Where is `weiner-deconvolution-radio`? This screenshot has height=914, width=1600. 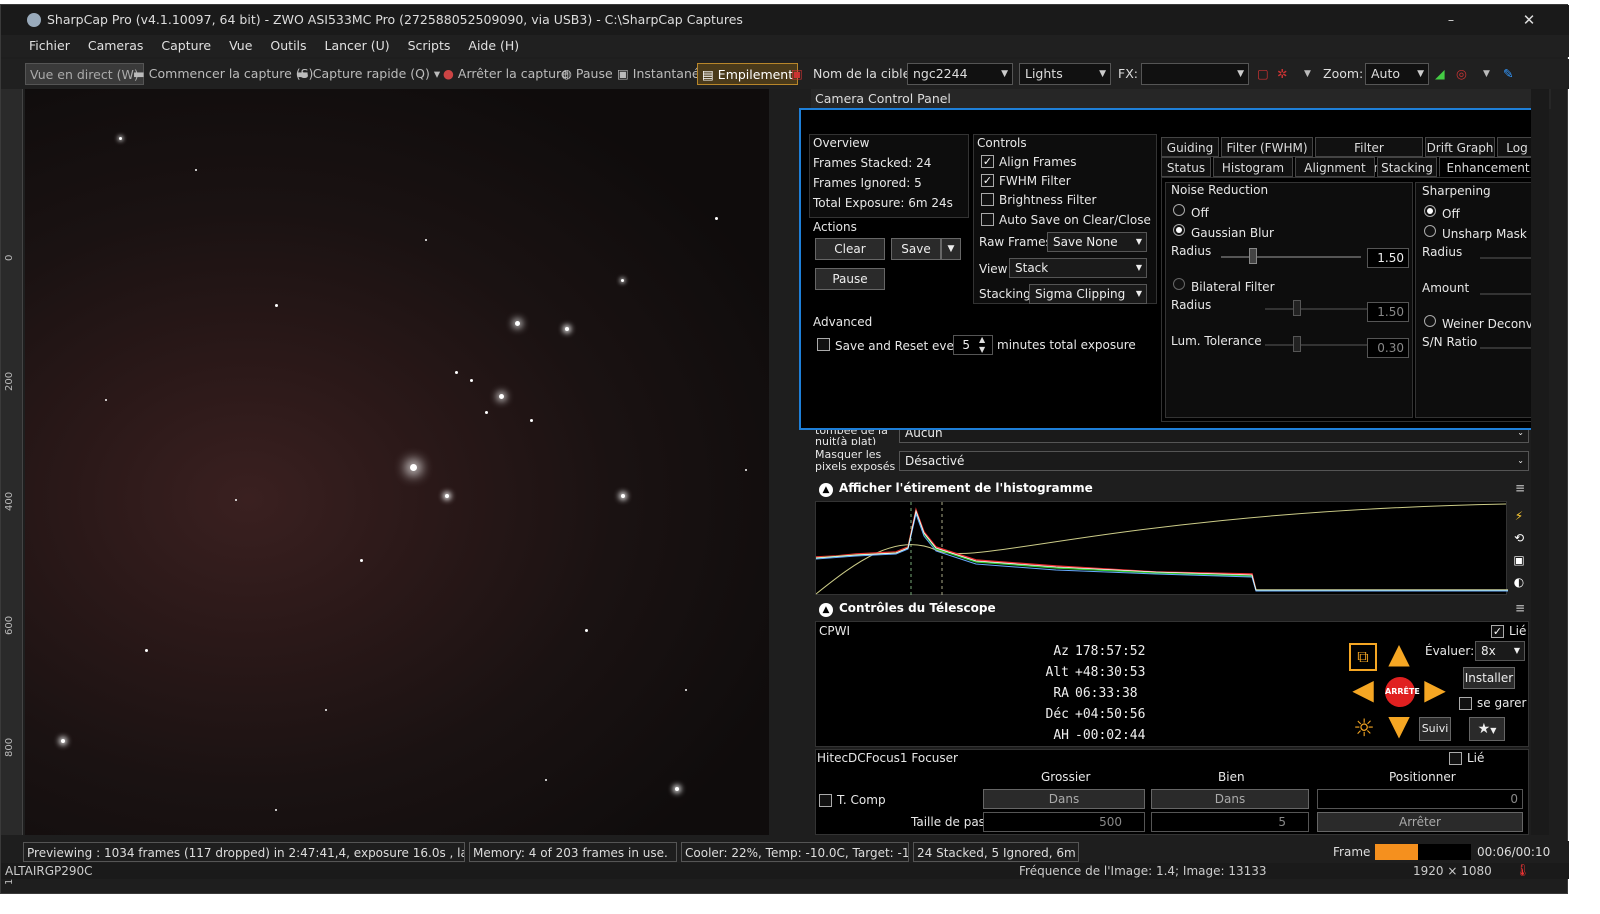
weiner-deconvolution-radio is located at coordinates (1430, 321).